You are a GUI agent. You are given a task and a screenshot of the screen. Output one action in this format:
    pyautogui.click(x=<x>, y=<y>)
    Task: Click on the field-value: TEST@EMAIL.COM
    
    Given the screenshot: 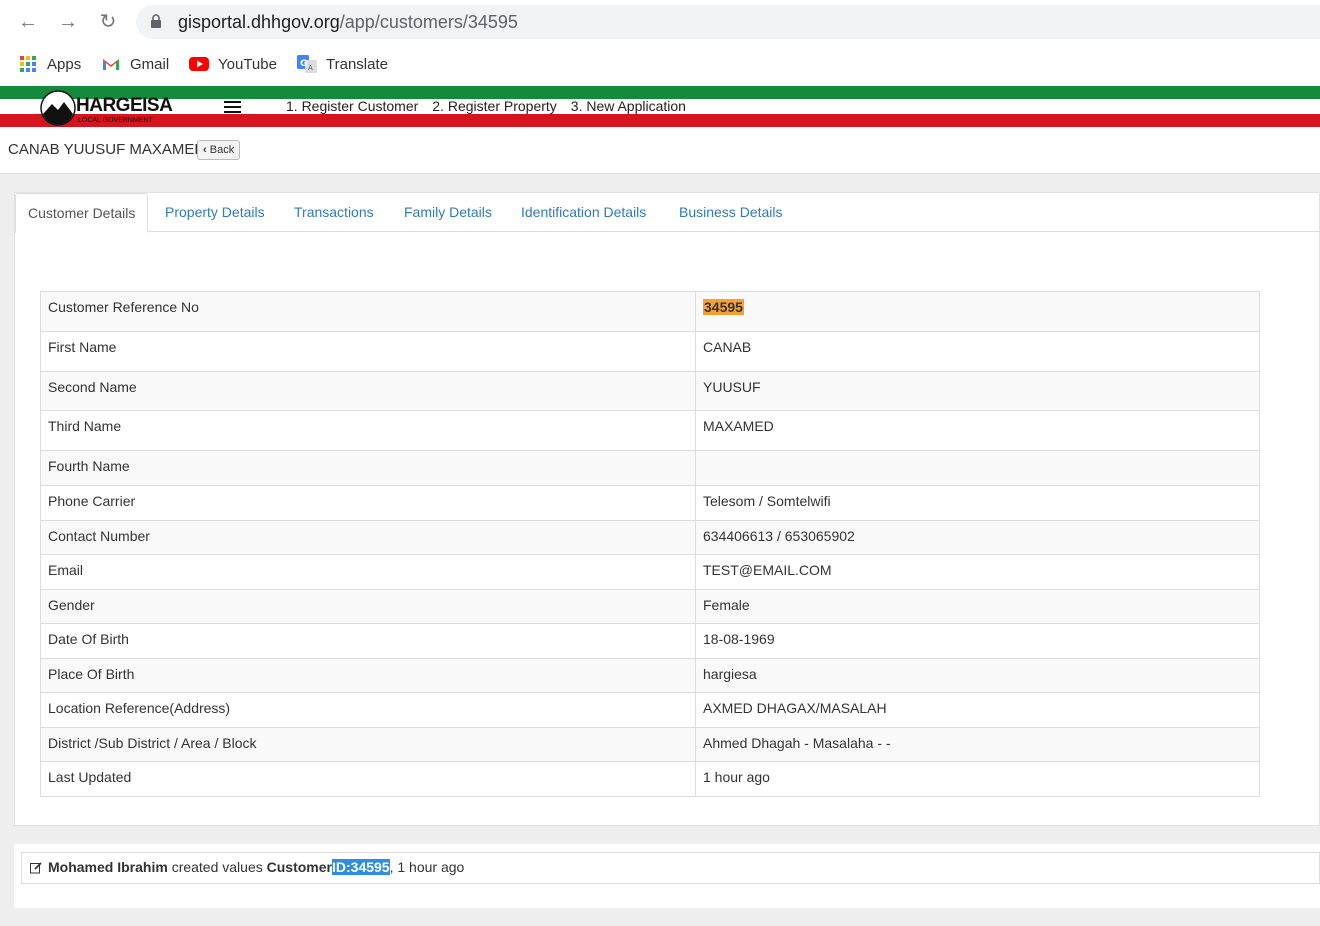 What is the action you would take?
    pyautogui.click(x=977, y=572)
    